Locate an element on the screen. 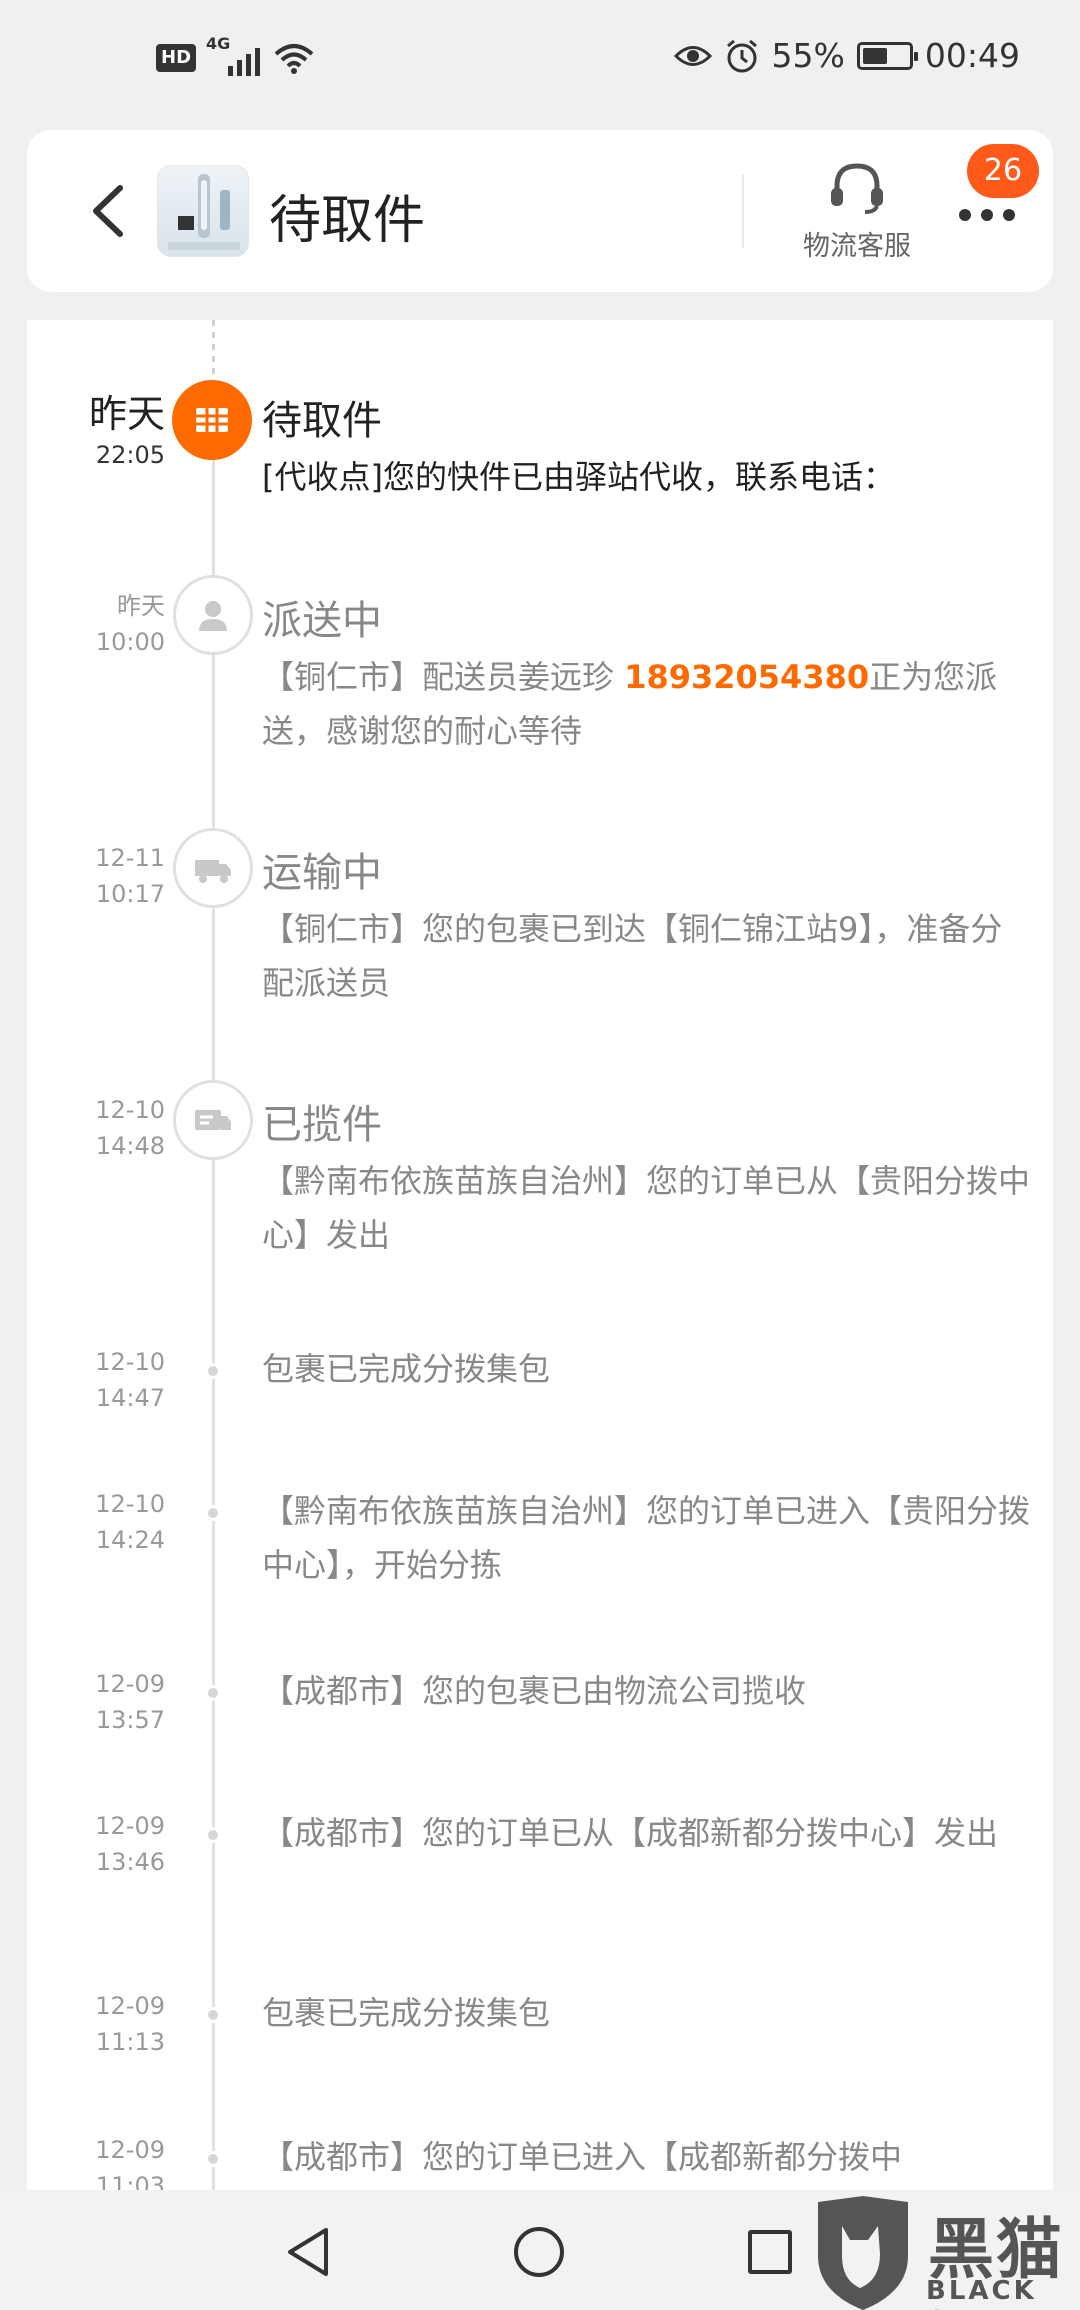  page-title: 待取件 is located at coordinates (347, 221).